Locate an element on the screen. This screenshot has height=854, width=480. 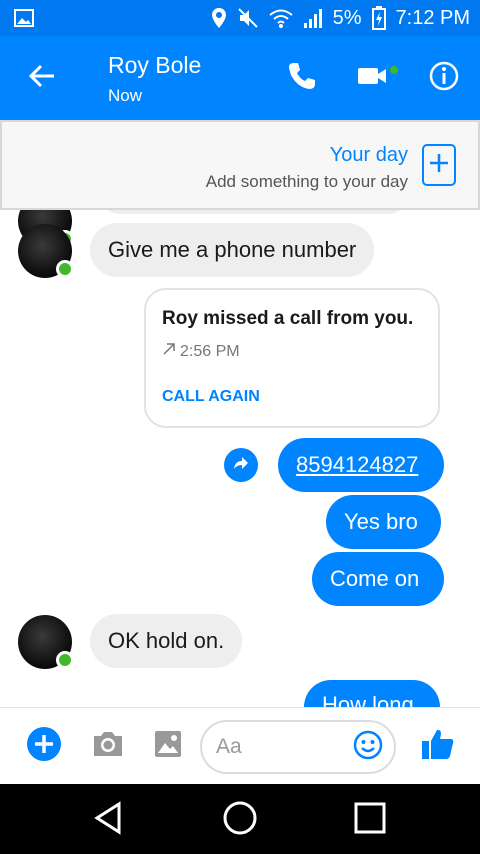
message-bubble-partial is located at coordinates (254, 212).